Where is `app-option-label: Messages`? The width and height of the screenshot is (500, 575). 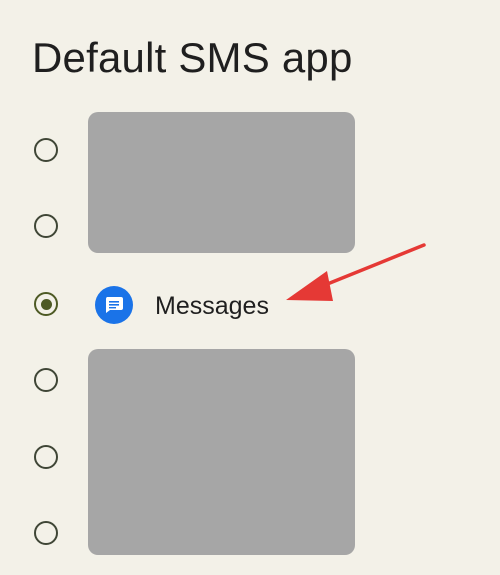
app-option-label: Messages is located at coordinates (212, 306).